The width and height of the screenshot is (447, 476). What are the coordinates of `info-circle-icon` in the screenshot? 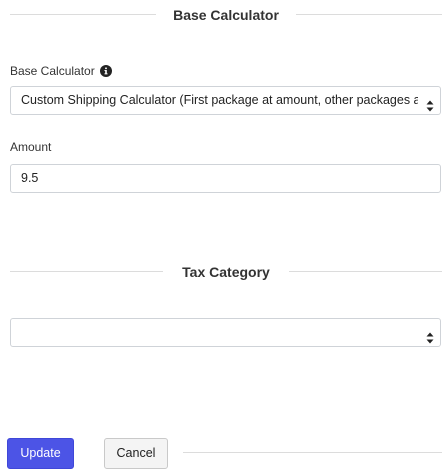 It's located at (105, 71).